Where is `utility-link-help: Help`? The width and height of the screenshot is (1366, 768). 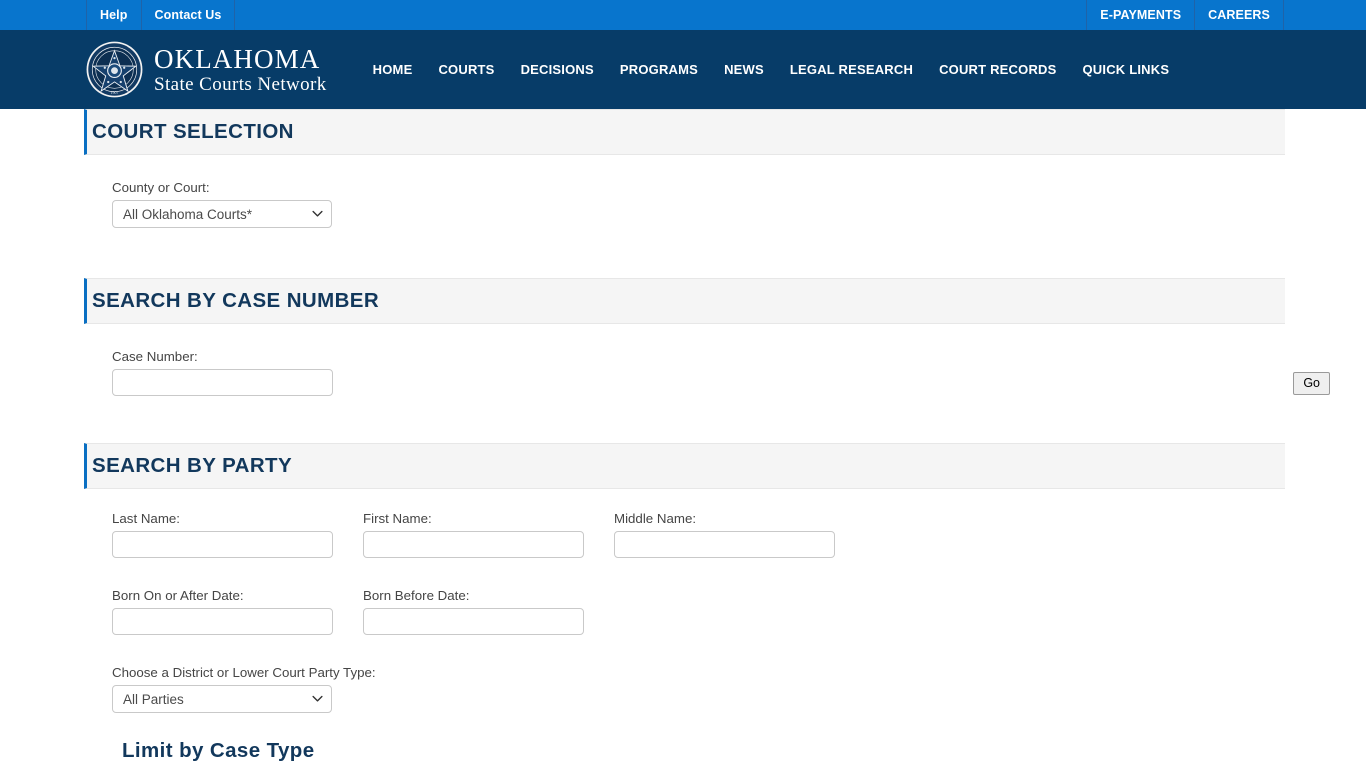 utility-link-help: Help is located at coordinates (114, 15).